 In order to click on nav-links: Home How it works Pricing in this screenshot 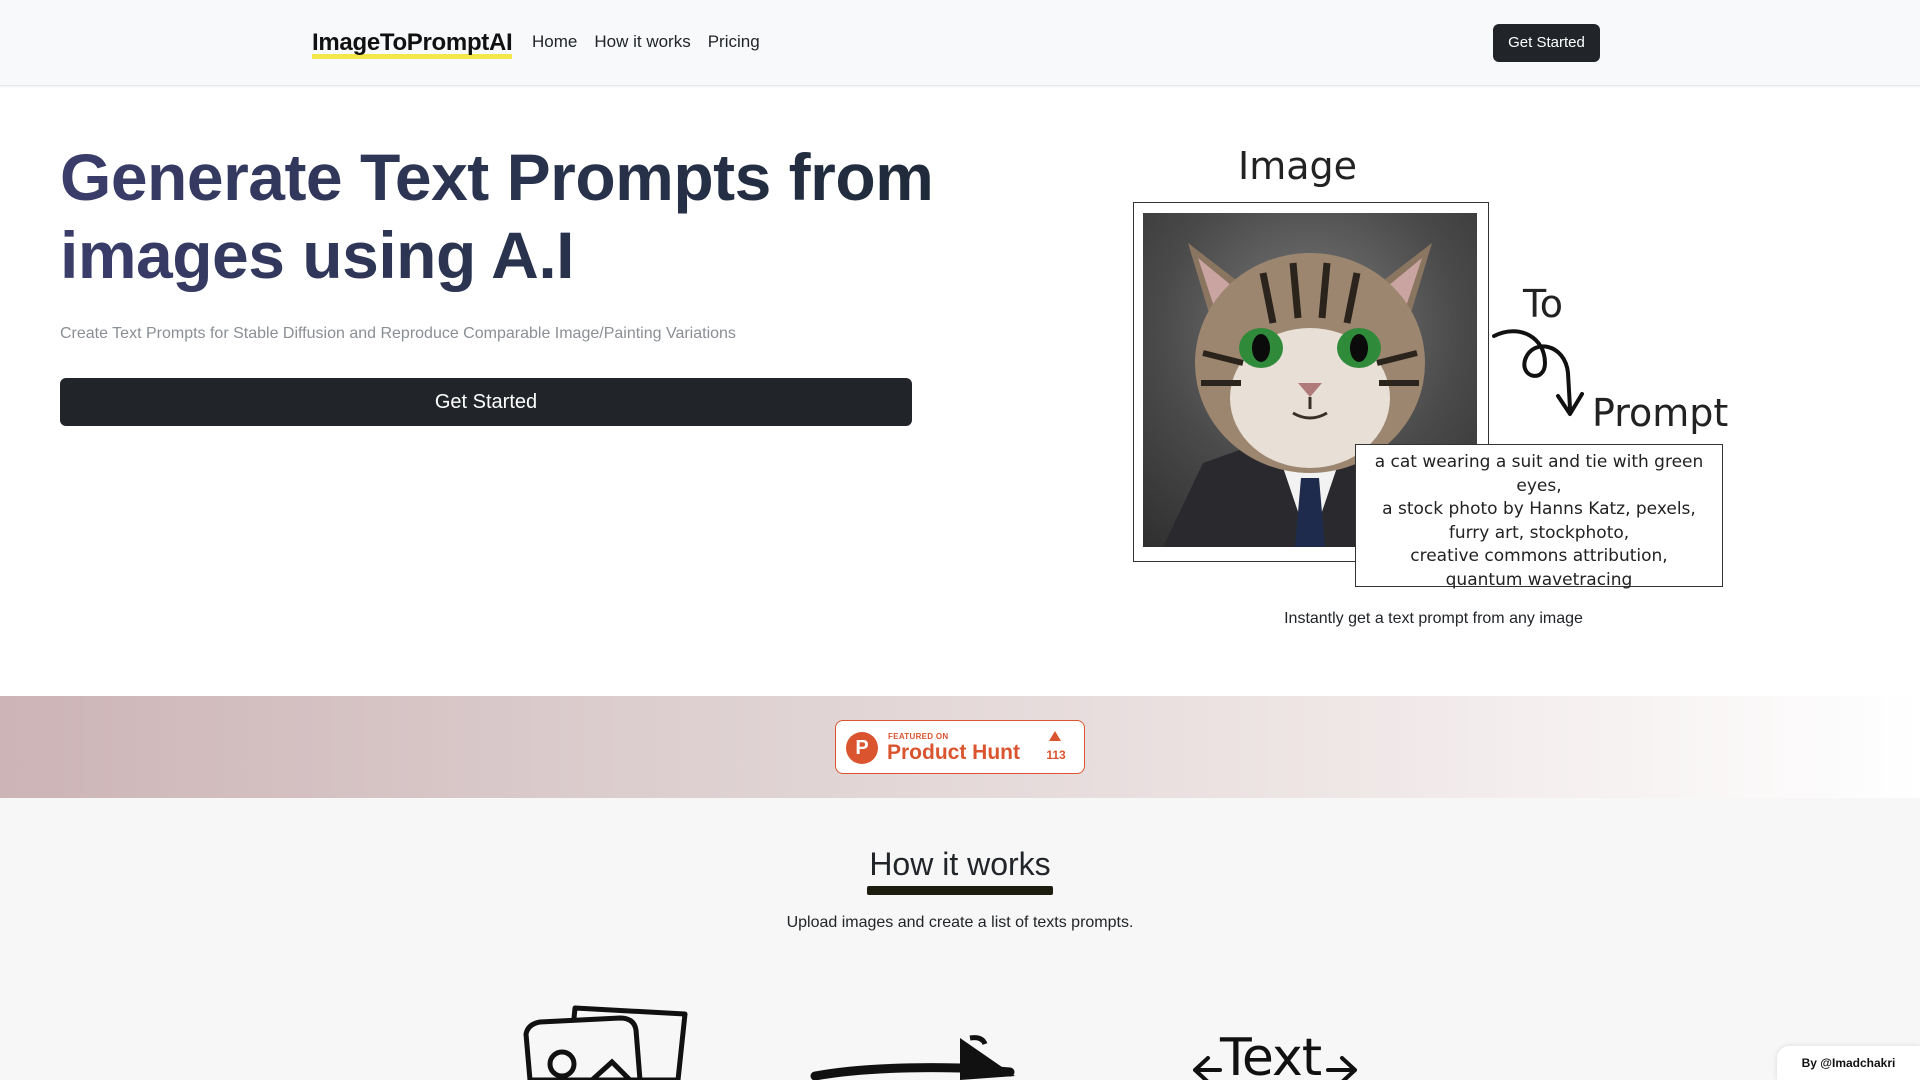, I will do `click(654, 42)`.